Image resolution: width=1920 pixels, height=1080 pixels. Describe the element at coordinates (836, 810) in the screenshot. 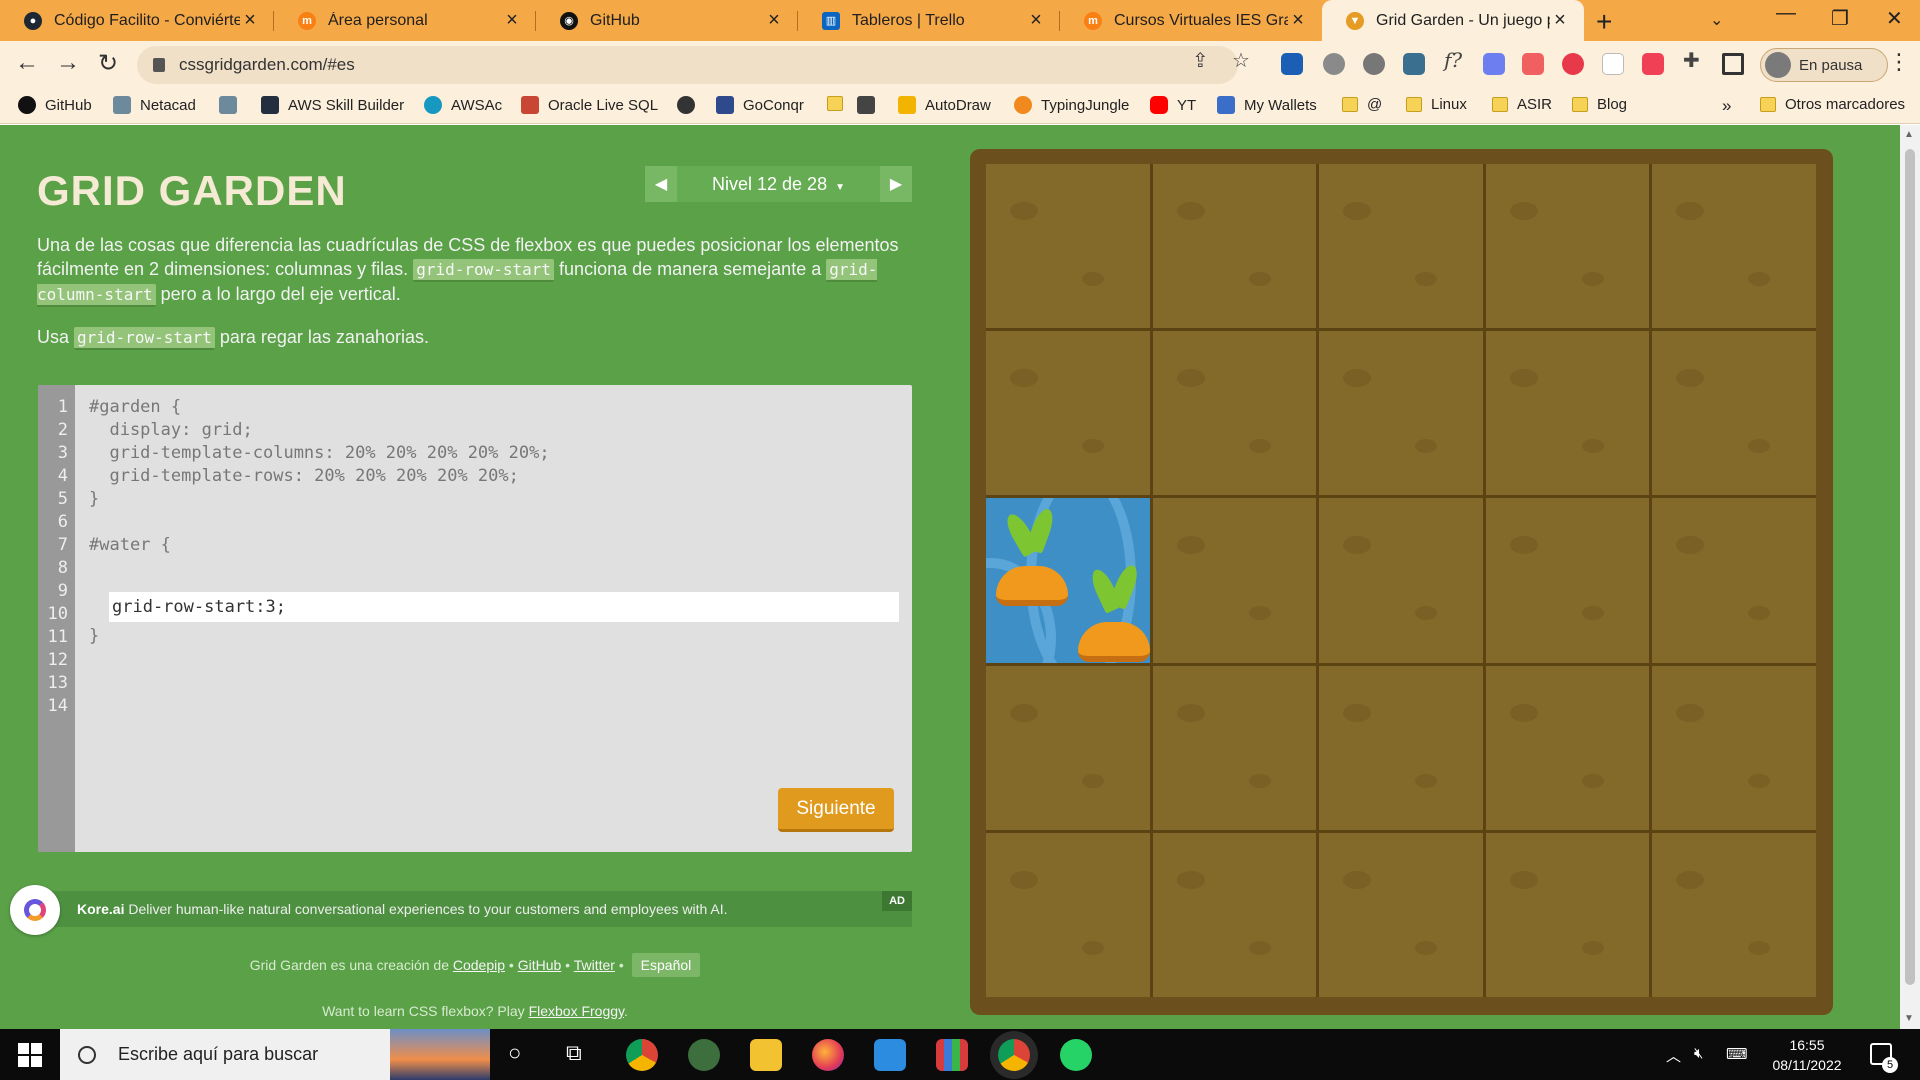

I see `next-button: Siguiente` at that location.